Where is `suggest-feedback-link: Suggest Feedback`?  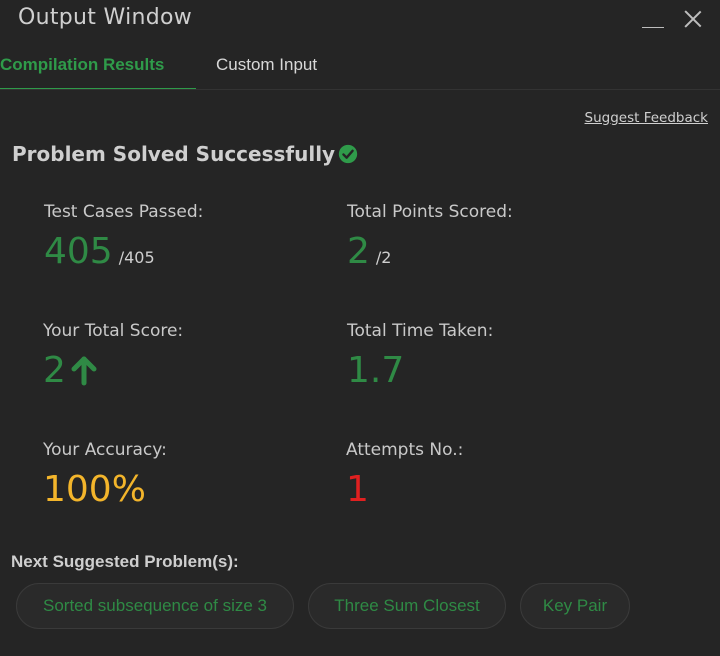 suggest-feedback-link: Suggest Feedback is located at coordinates (646, 118).